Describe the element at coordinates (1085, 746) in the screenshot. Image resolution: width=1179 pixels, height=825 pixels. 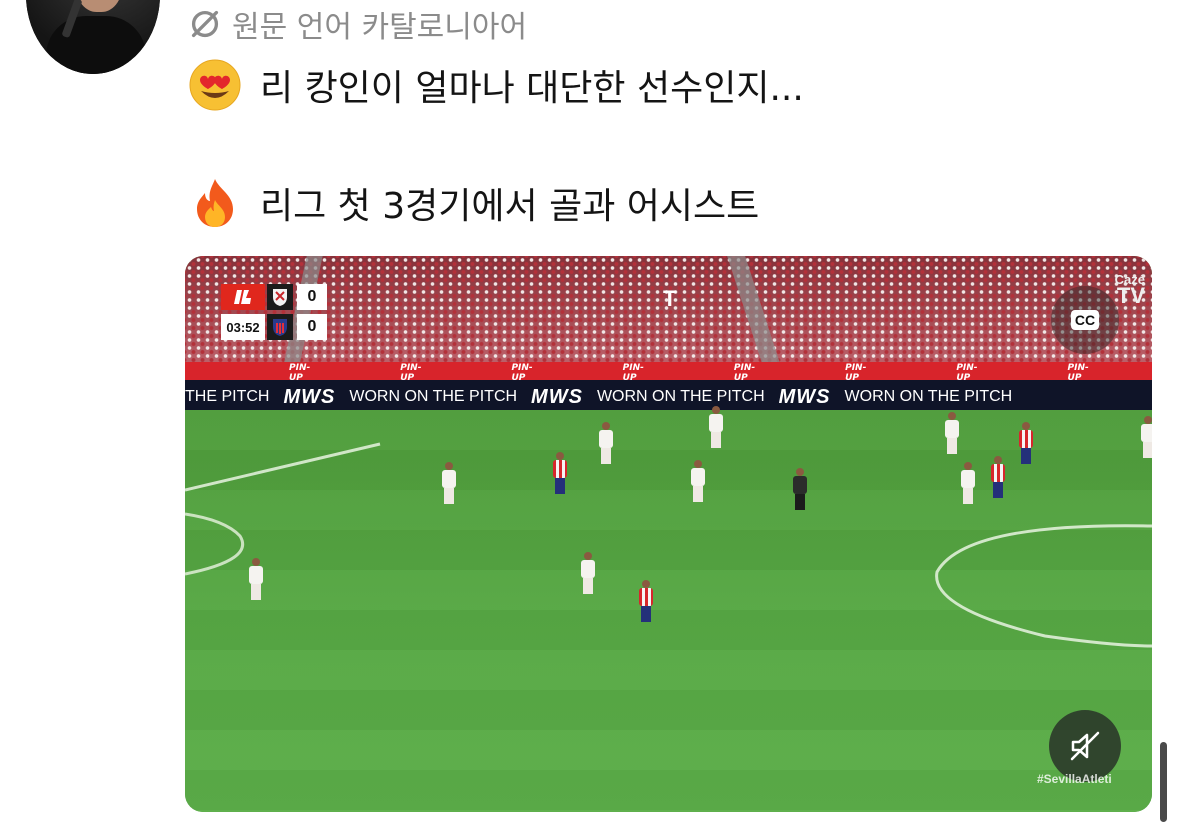
I see `speaker-muted-icon` at that location.